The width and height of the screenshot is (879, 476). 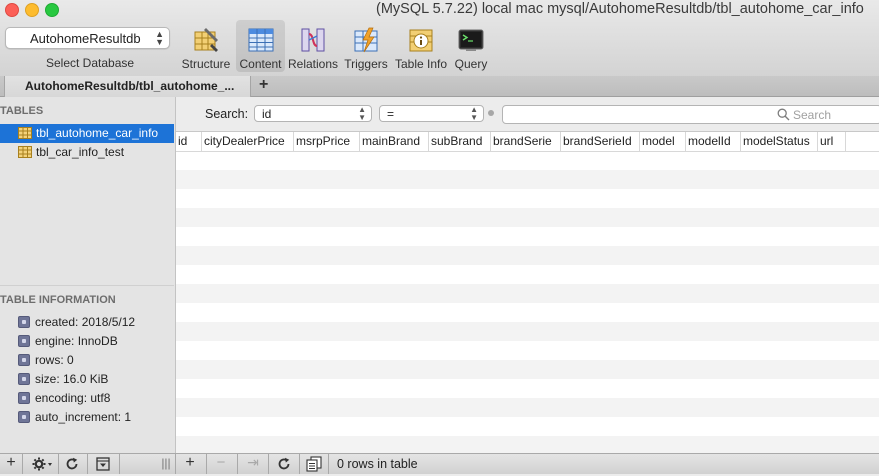 I want to click on structure-label: Structure, so click(x=206, y=64).